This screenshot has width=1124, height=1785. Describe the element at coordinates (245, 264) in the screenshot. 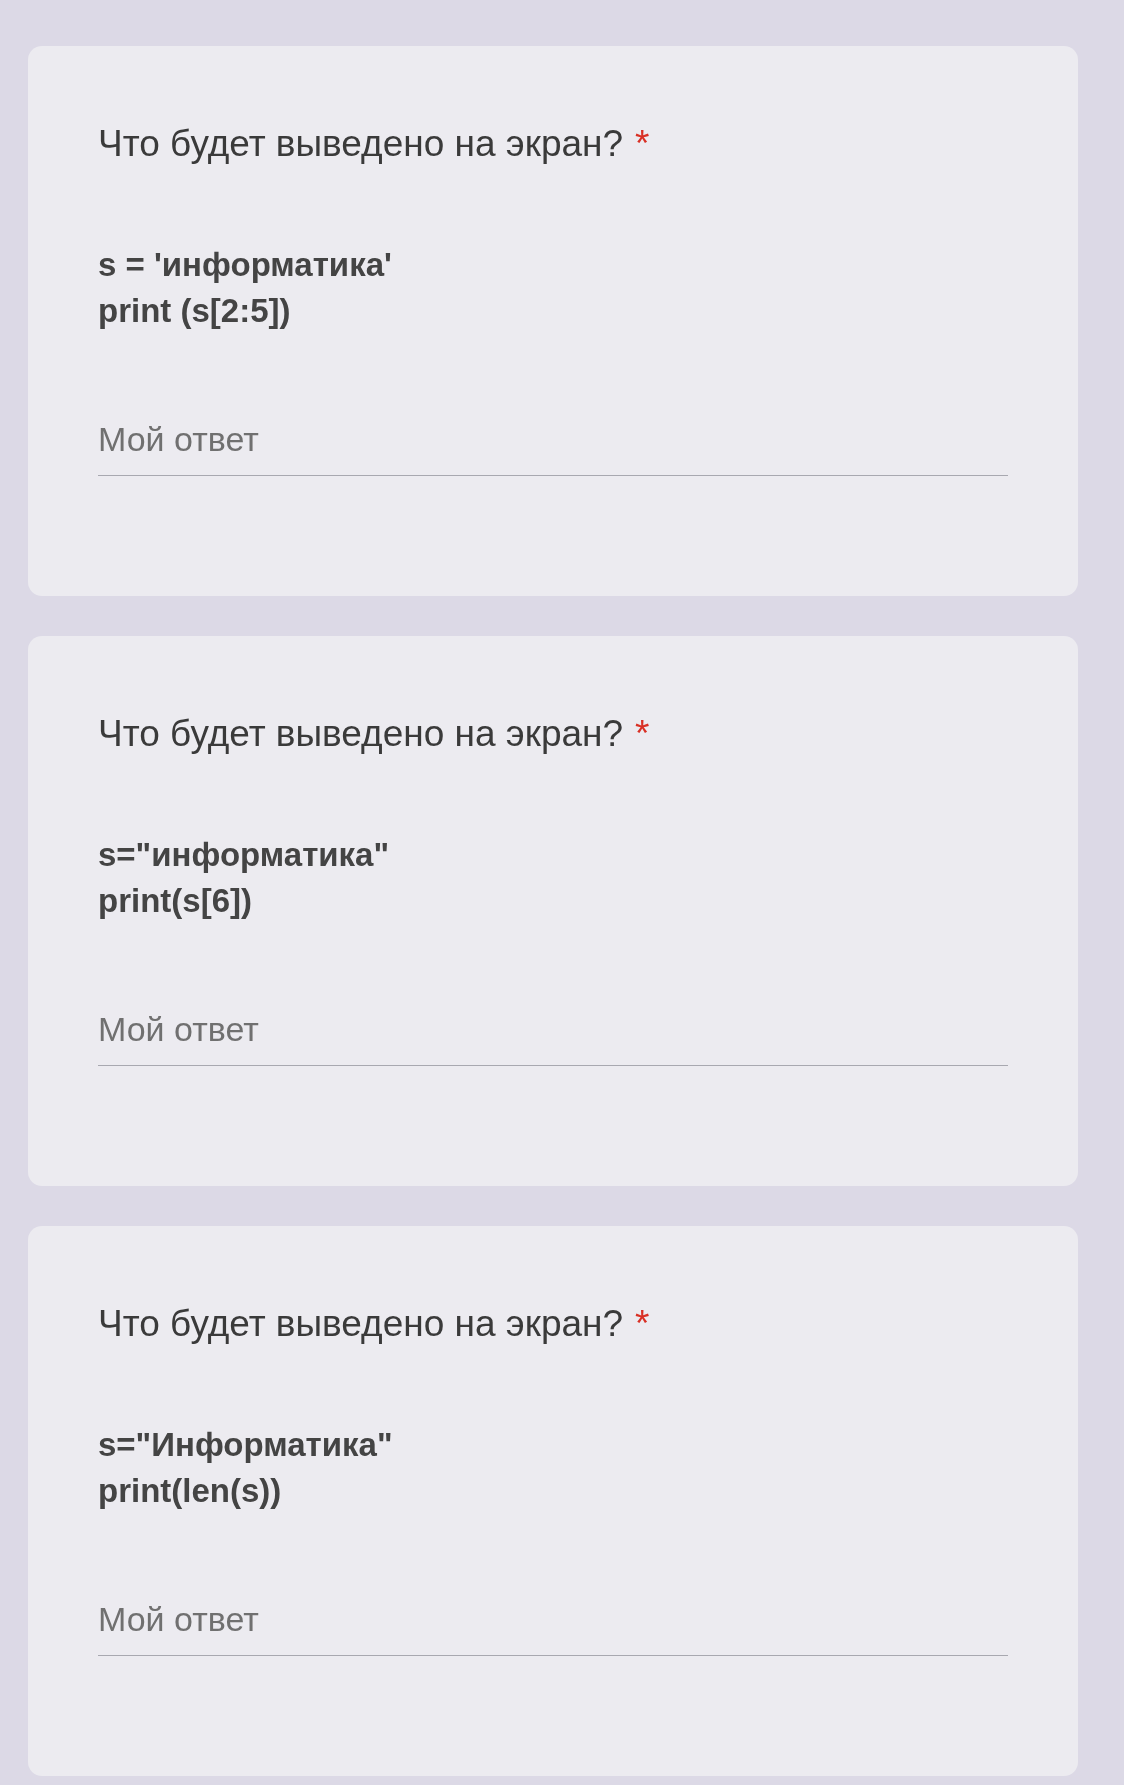

I see `code-line: s = 'информатика'` at that location.